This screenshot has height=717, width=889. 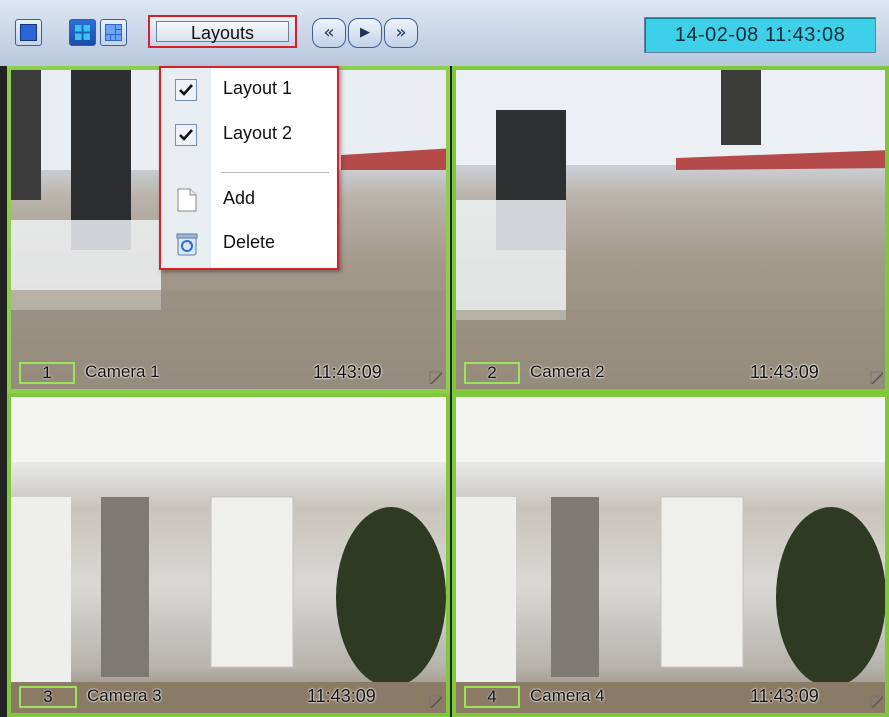 I want to click on camera-name: Camera 4, so click(x=567, y=695).